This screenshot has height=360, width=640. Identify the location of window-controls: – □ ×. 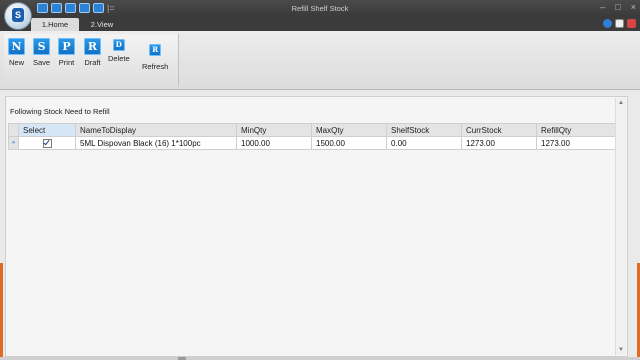
(618, 7).